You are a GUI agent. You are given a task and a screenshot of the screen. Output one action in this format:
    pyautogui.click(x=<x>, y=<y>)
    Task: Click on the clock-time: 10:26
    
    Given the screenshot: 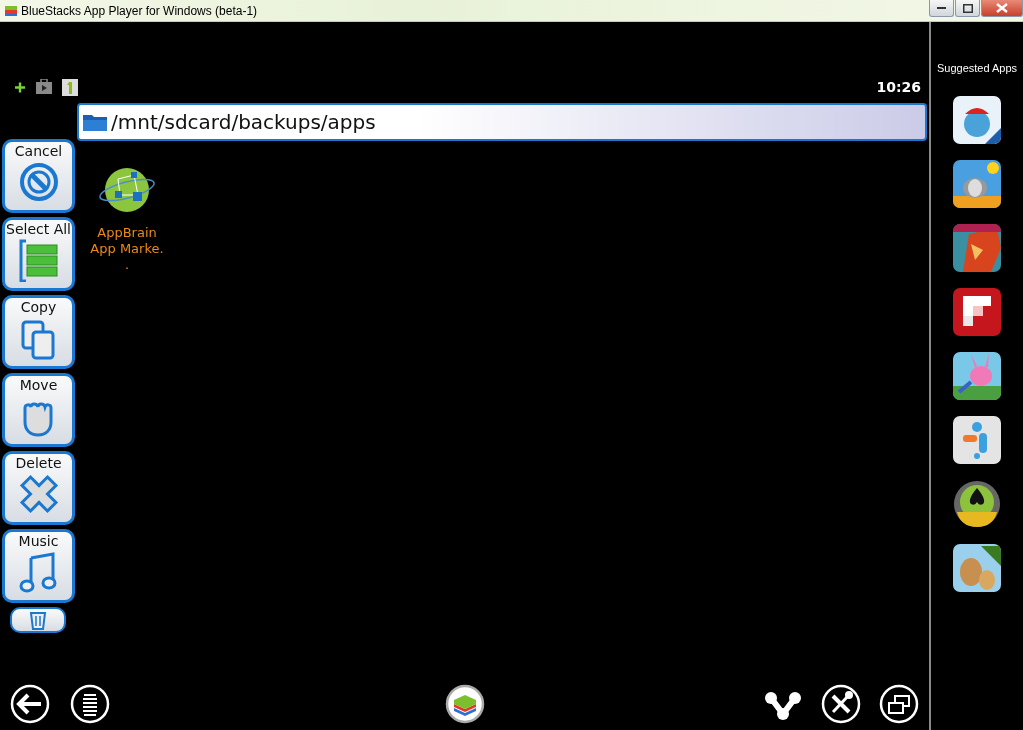 What is the action you would take?
    pyautogui.click(x=898, y=87)
    